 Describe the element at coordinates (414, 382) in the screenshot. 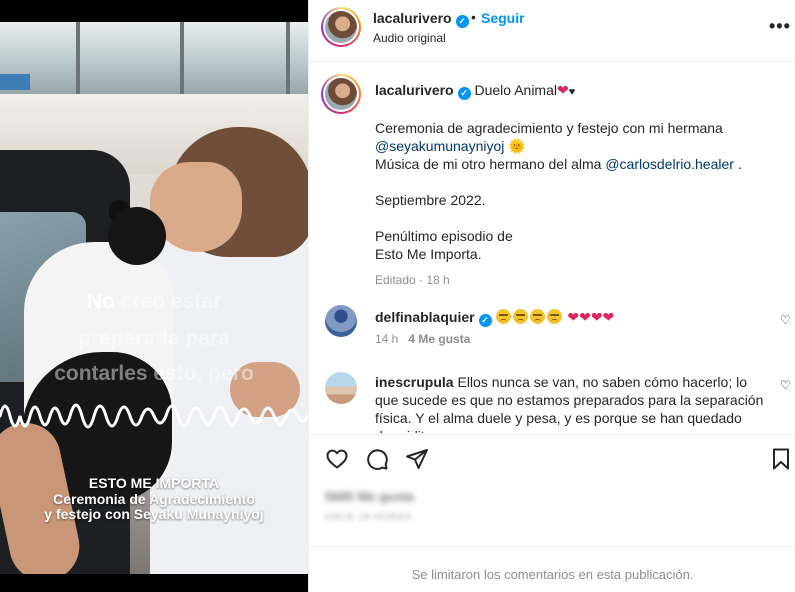

I see `comment-username: inescrupula` at that location.